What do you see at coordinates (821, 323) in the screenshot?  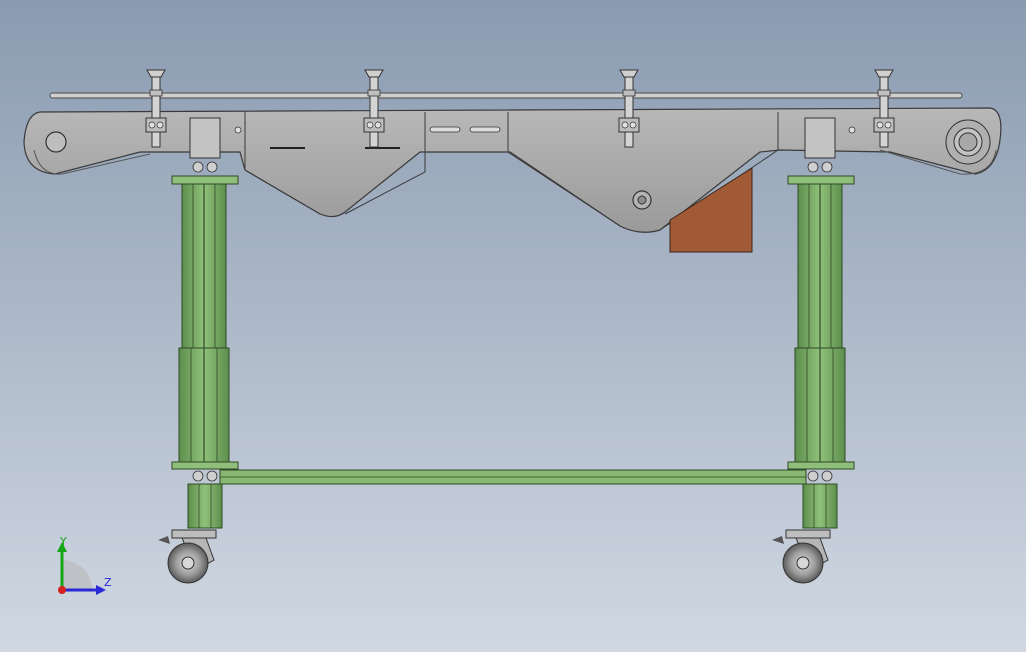 I see `support-leg-right` at bounding box center [821, 323].